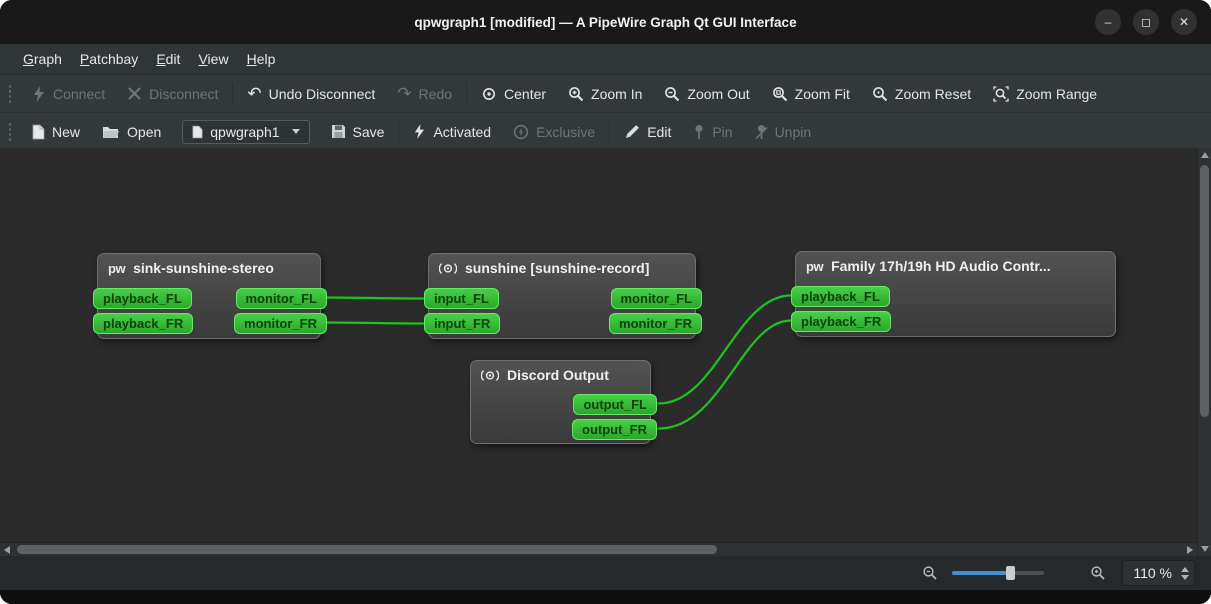 This screenshot has height=604, width=1211. What do you see at coordinates (203, 268) in the screenshot?
I see `node-title: sink-sunshine-stereo` at bounding box center [203, 268].